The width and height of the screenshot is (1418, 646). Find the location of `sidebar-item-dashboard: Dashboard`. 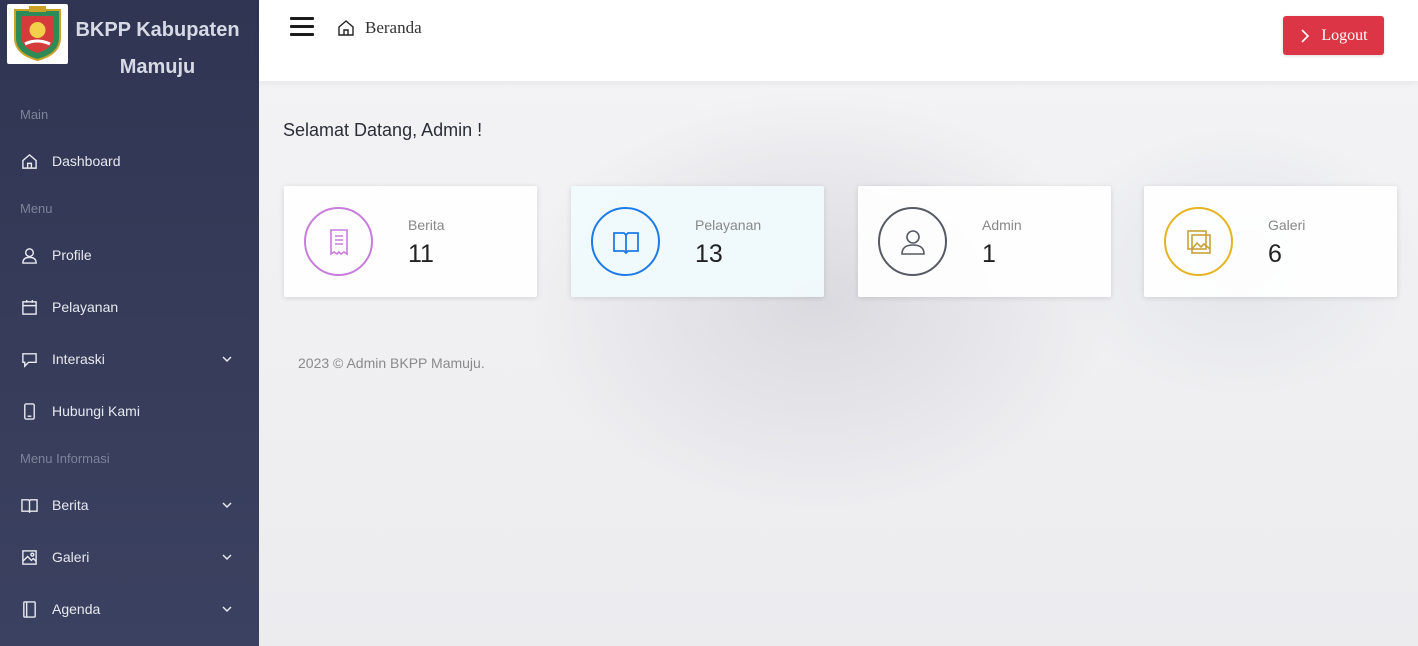

sidebar-item-dashboard: Dashboard is located at coordinates (129, 161).